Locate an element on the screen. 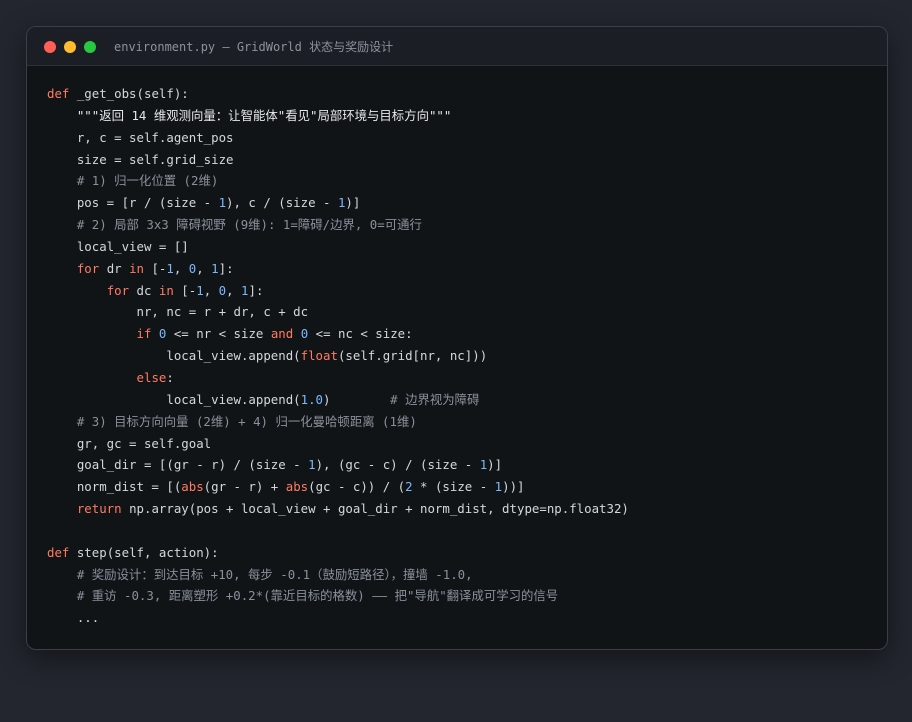 Image resolution: width=912 pixels, height=722 pixels. close-icon is located at coordinates (50, 47).